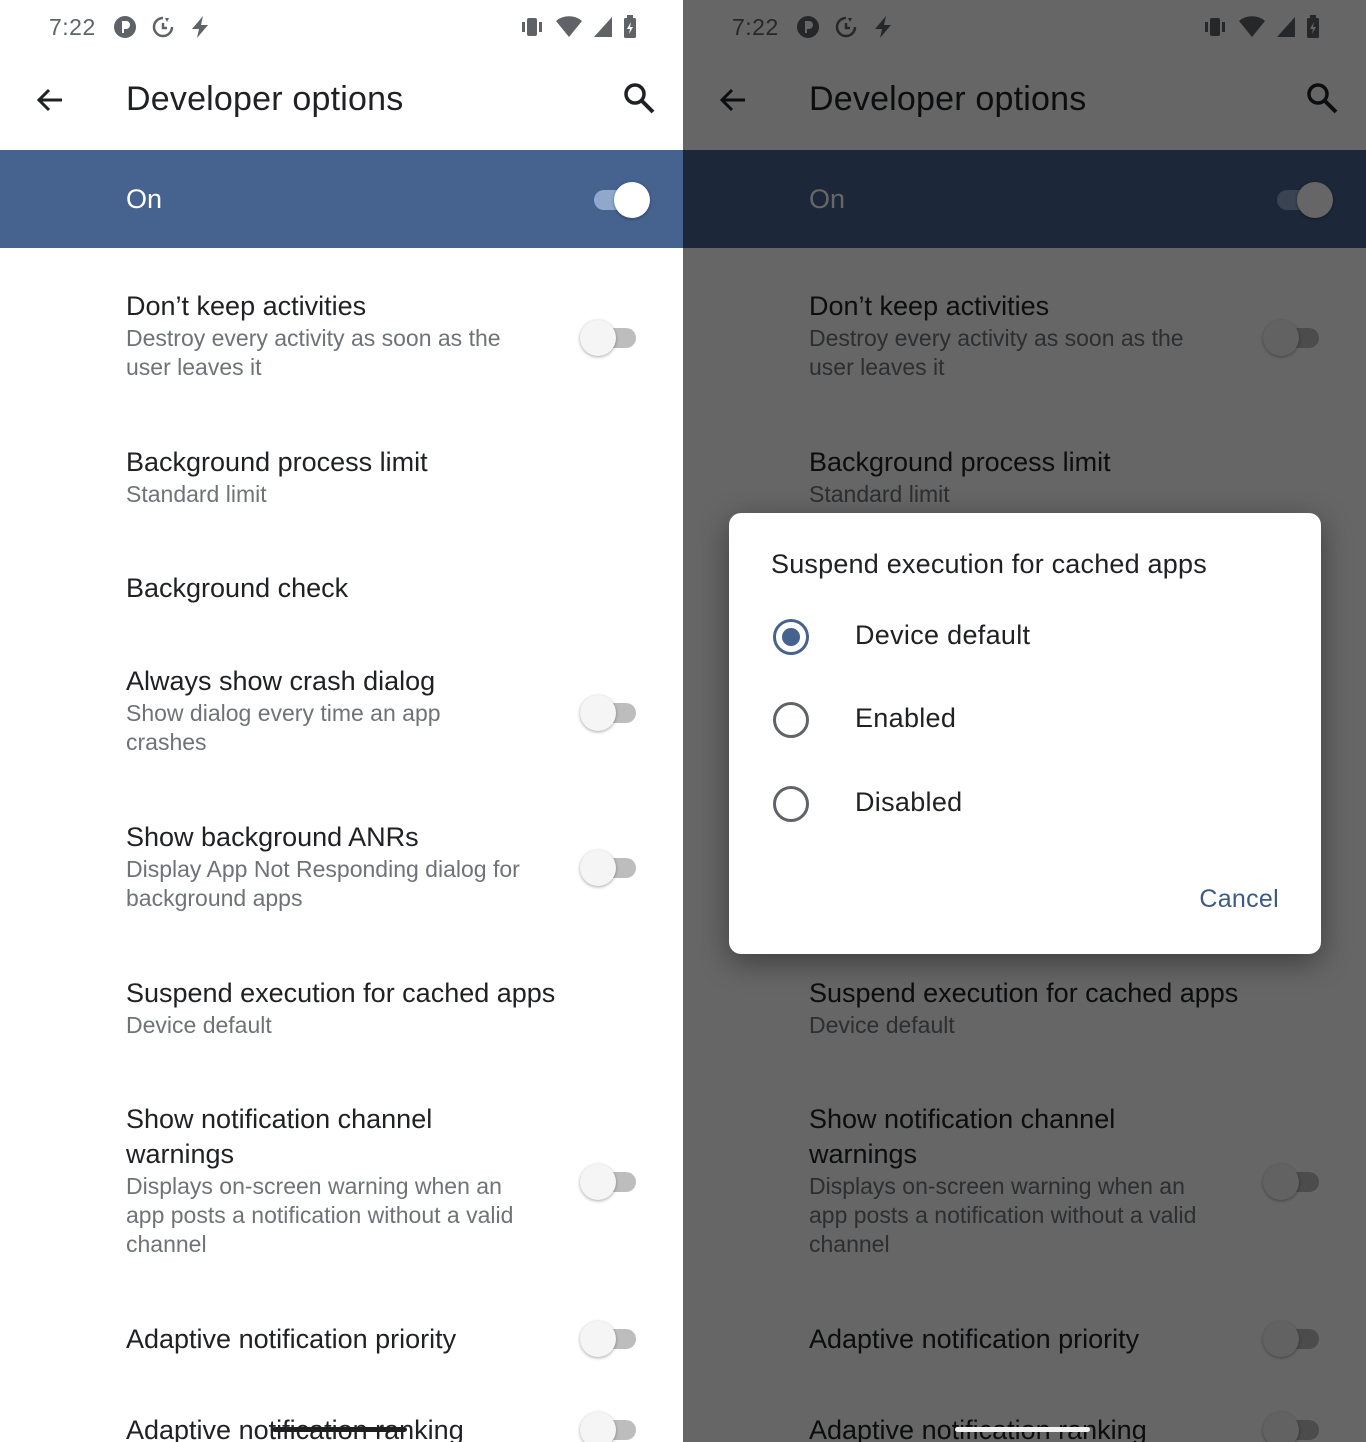  I want to click on radio-option-enabled: Enabled, so click(1029, 720).